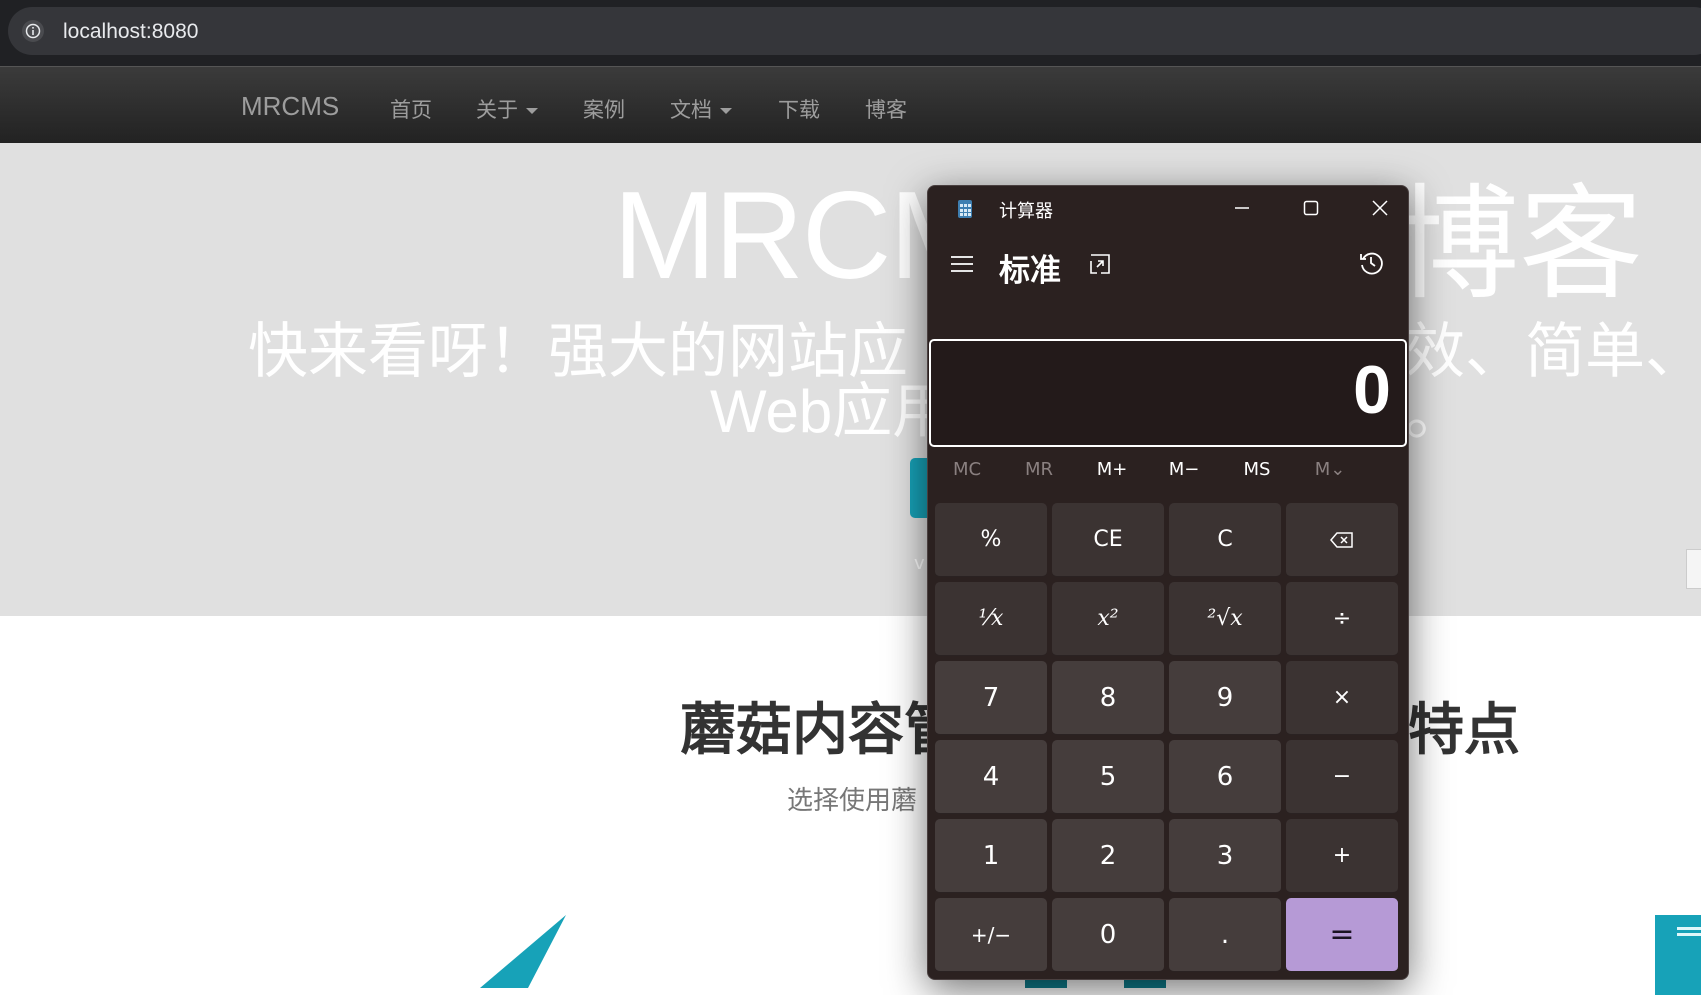 Image resolution: width=1701 pixels, height=995 pixels. I want to click on digit-1-button: 1, so click(991, 856).